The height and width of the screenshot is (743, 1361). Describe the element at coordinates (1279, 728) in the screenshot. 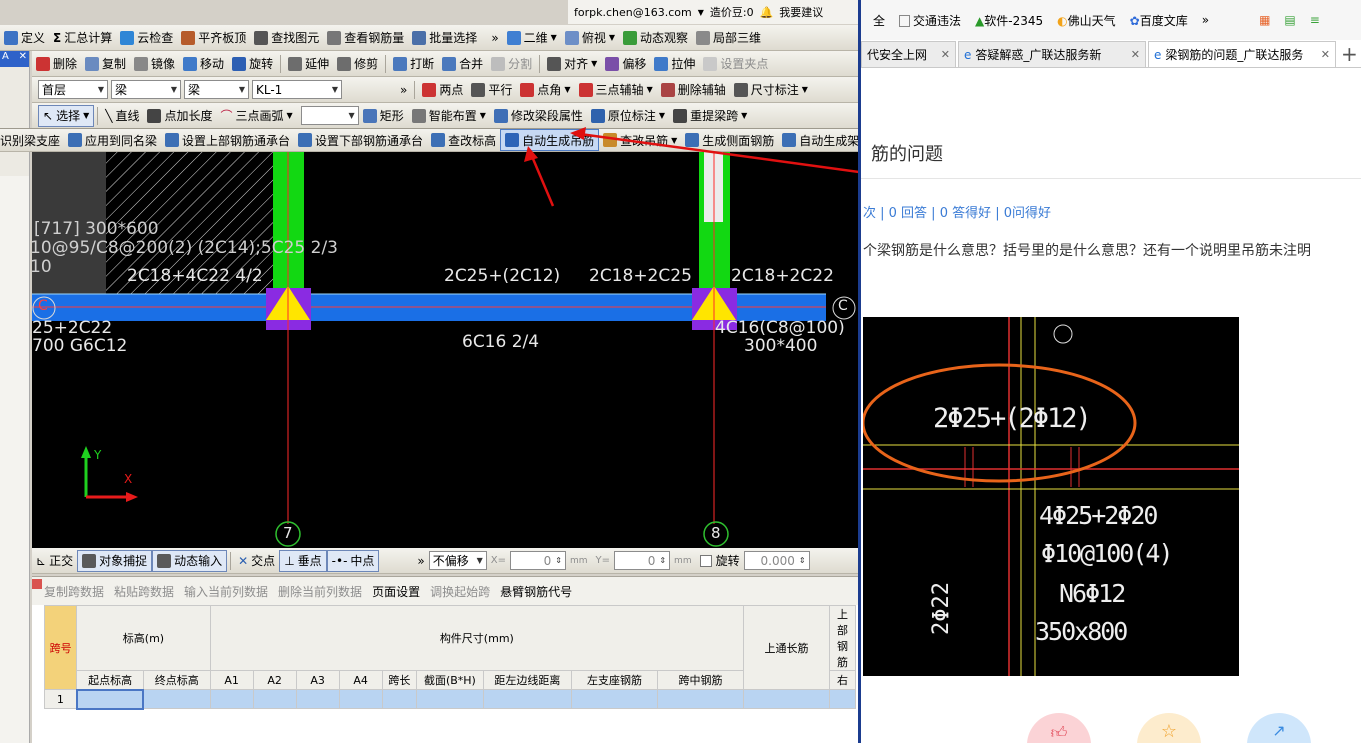

I see `share-button: ↗` at that location.